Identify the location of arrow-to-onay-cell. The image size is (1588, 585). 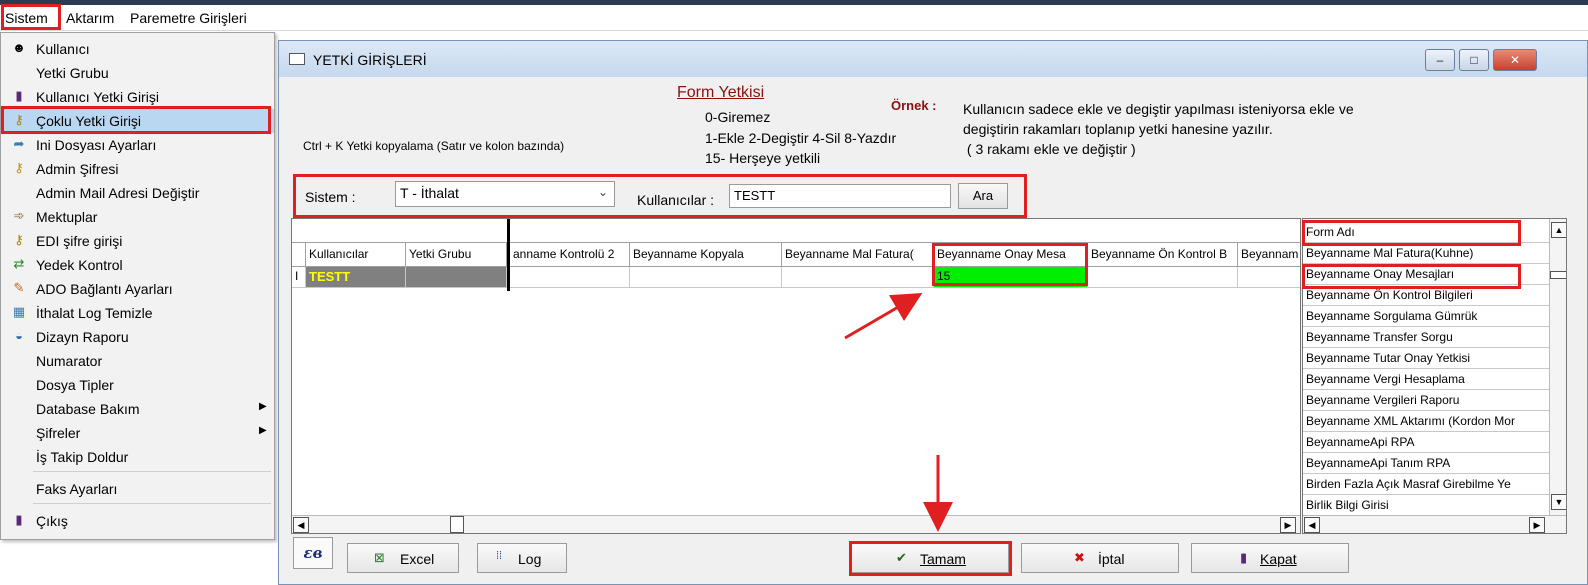
(883, 316).